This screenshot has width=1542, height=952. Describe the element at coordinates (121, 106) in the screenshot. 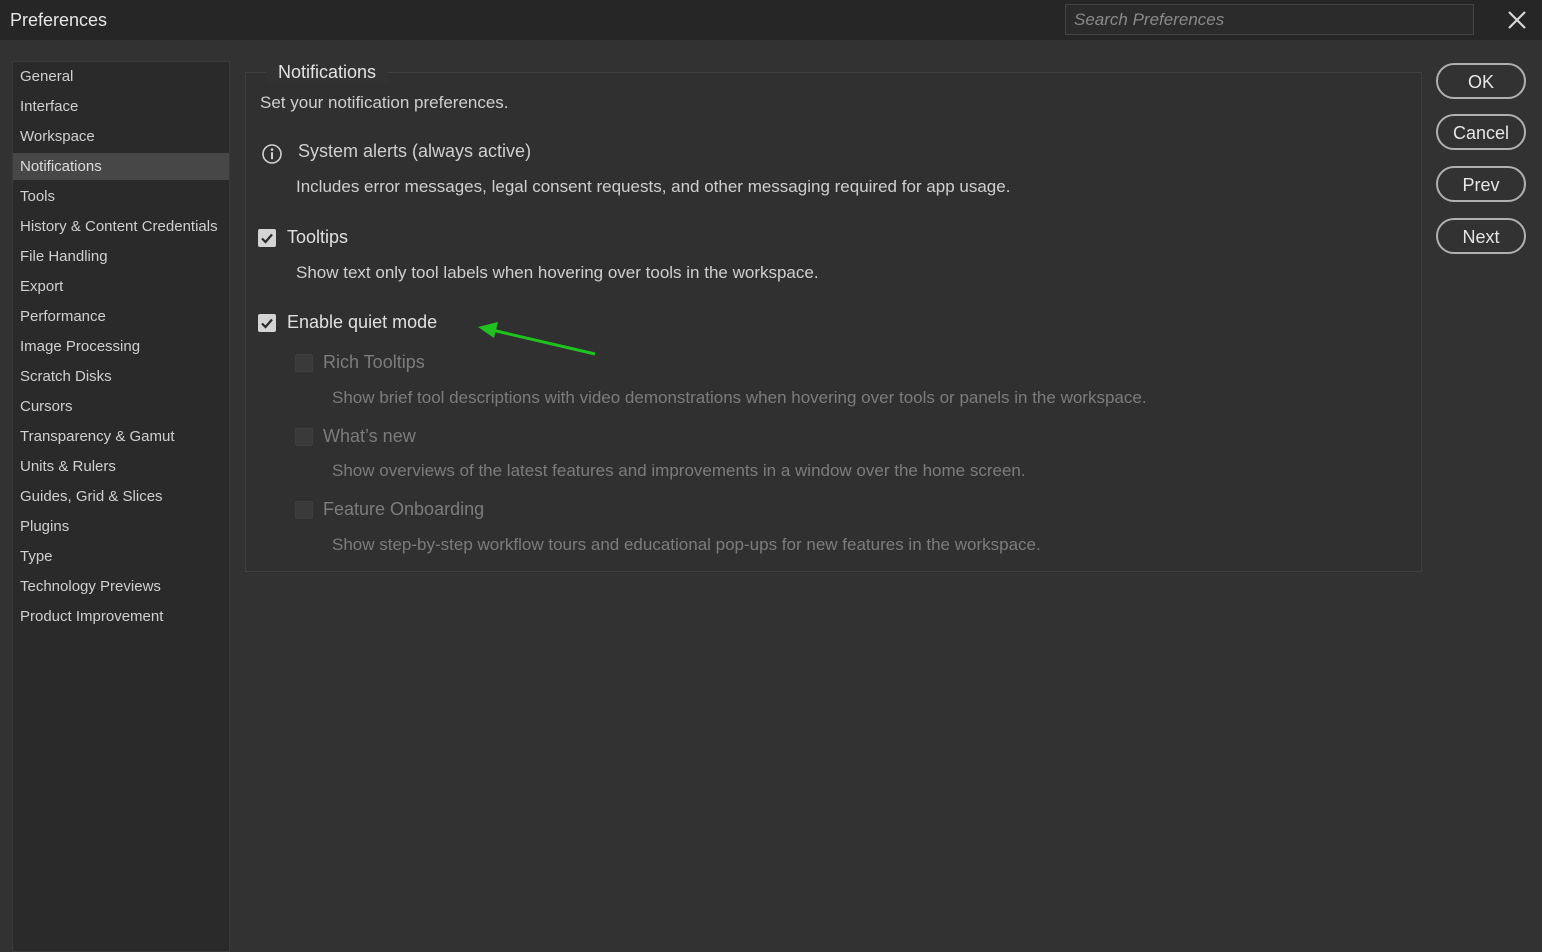

I see `sidebar-item-interface: Interface` at that location.